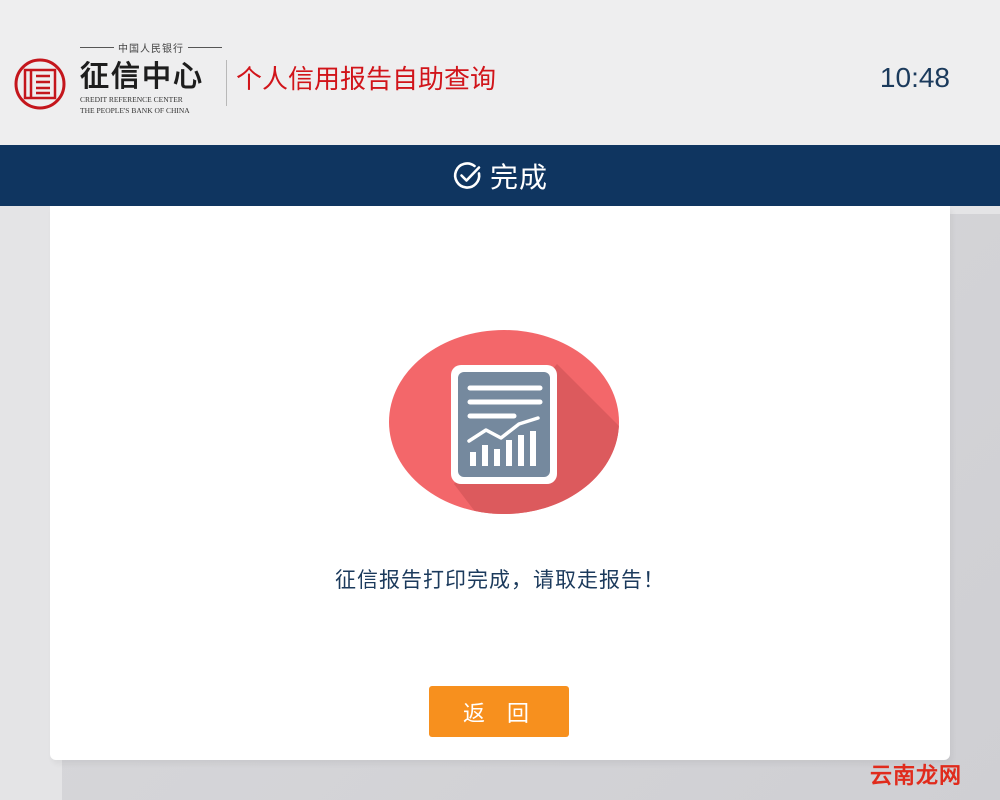 Image resolution: width=1000 pixels, height=800 pixels. I want to click on logo-org-name: 中国人民银行, so click(151, 49).